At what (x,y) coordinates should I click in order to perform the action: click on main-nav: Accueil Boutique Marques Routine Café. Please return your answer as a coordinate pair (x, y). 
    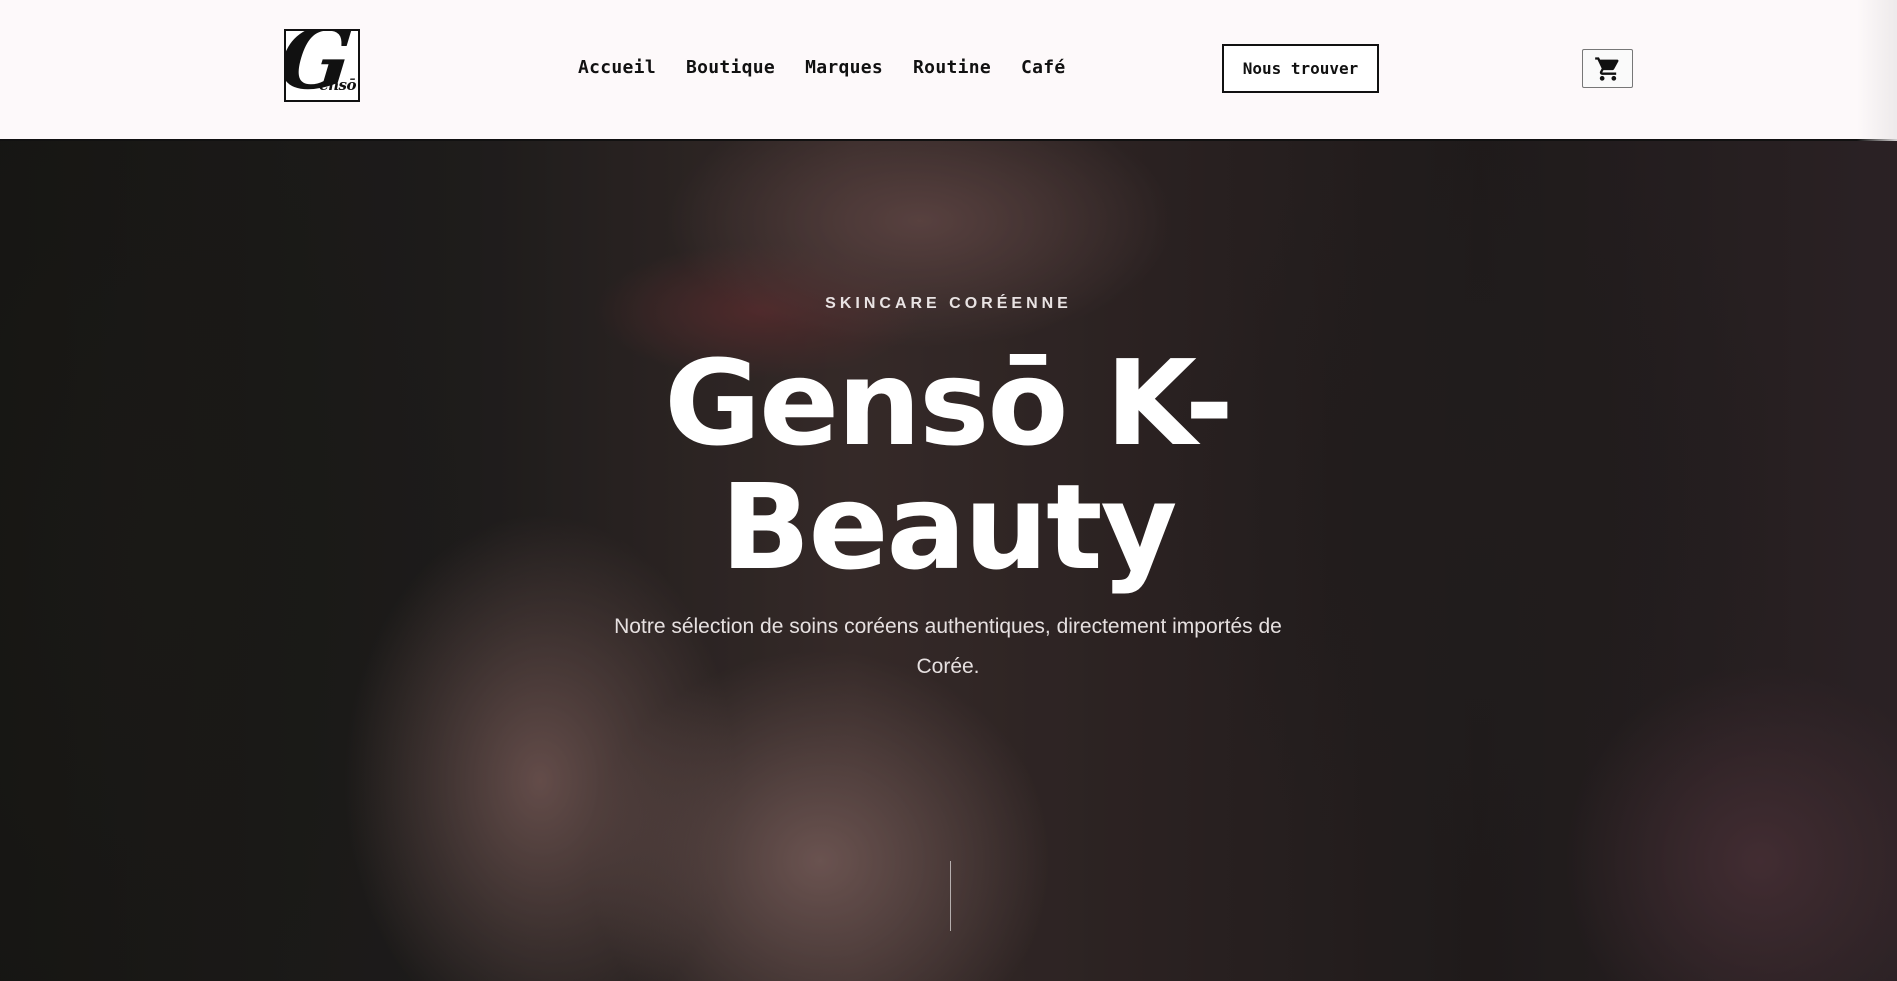
    Looking at the image, I should click on (822, 67).